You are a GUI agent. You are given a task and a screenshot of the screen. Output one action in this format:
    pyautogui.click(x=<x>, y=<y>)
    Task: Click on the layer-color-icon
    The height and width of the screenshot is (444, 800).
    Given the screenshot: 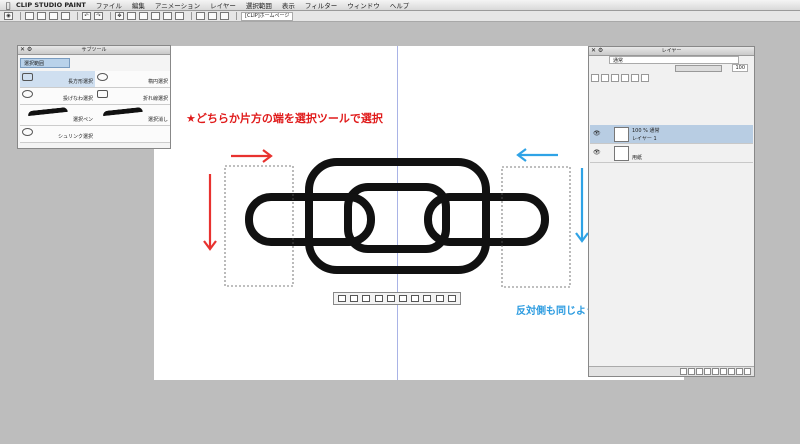 What is the action you would take?
    pyautogui.click(x=645, y=78)
    